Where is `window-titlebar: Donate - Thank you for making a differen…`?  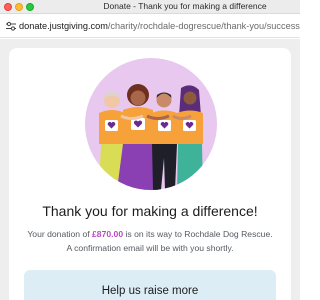 window-titlebar: Donate - Thank you for making a differen… is located at coordinates (150, 7).